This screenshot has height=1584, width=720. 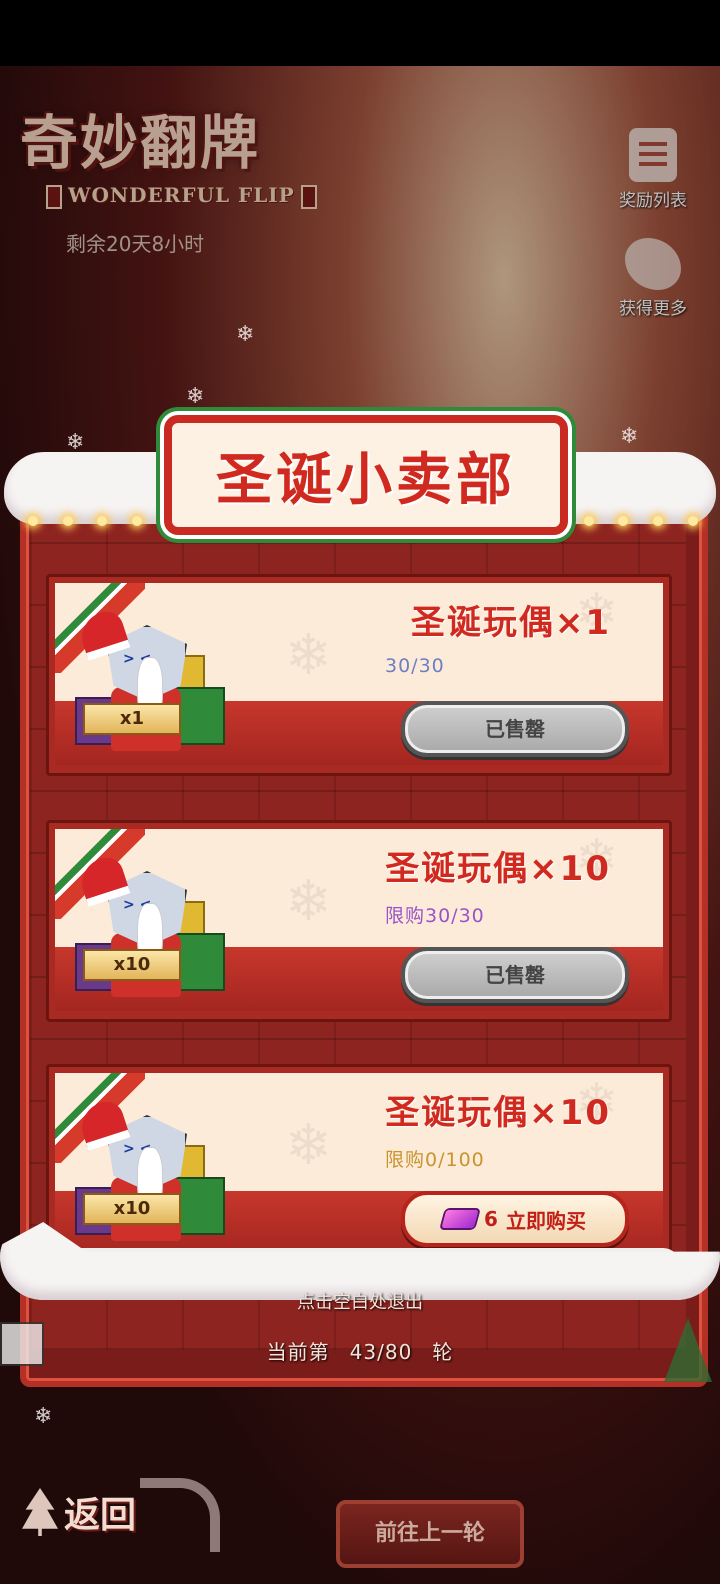 I want to click on item-limit: 限购0/100, so click(x=435, y=1160).